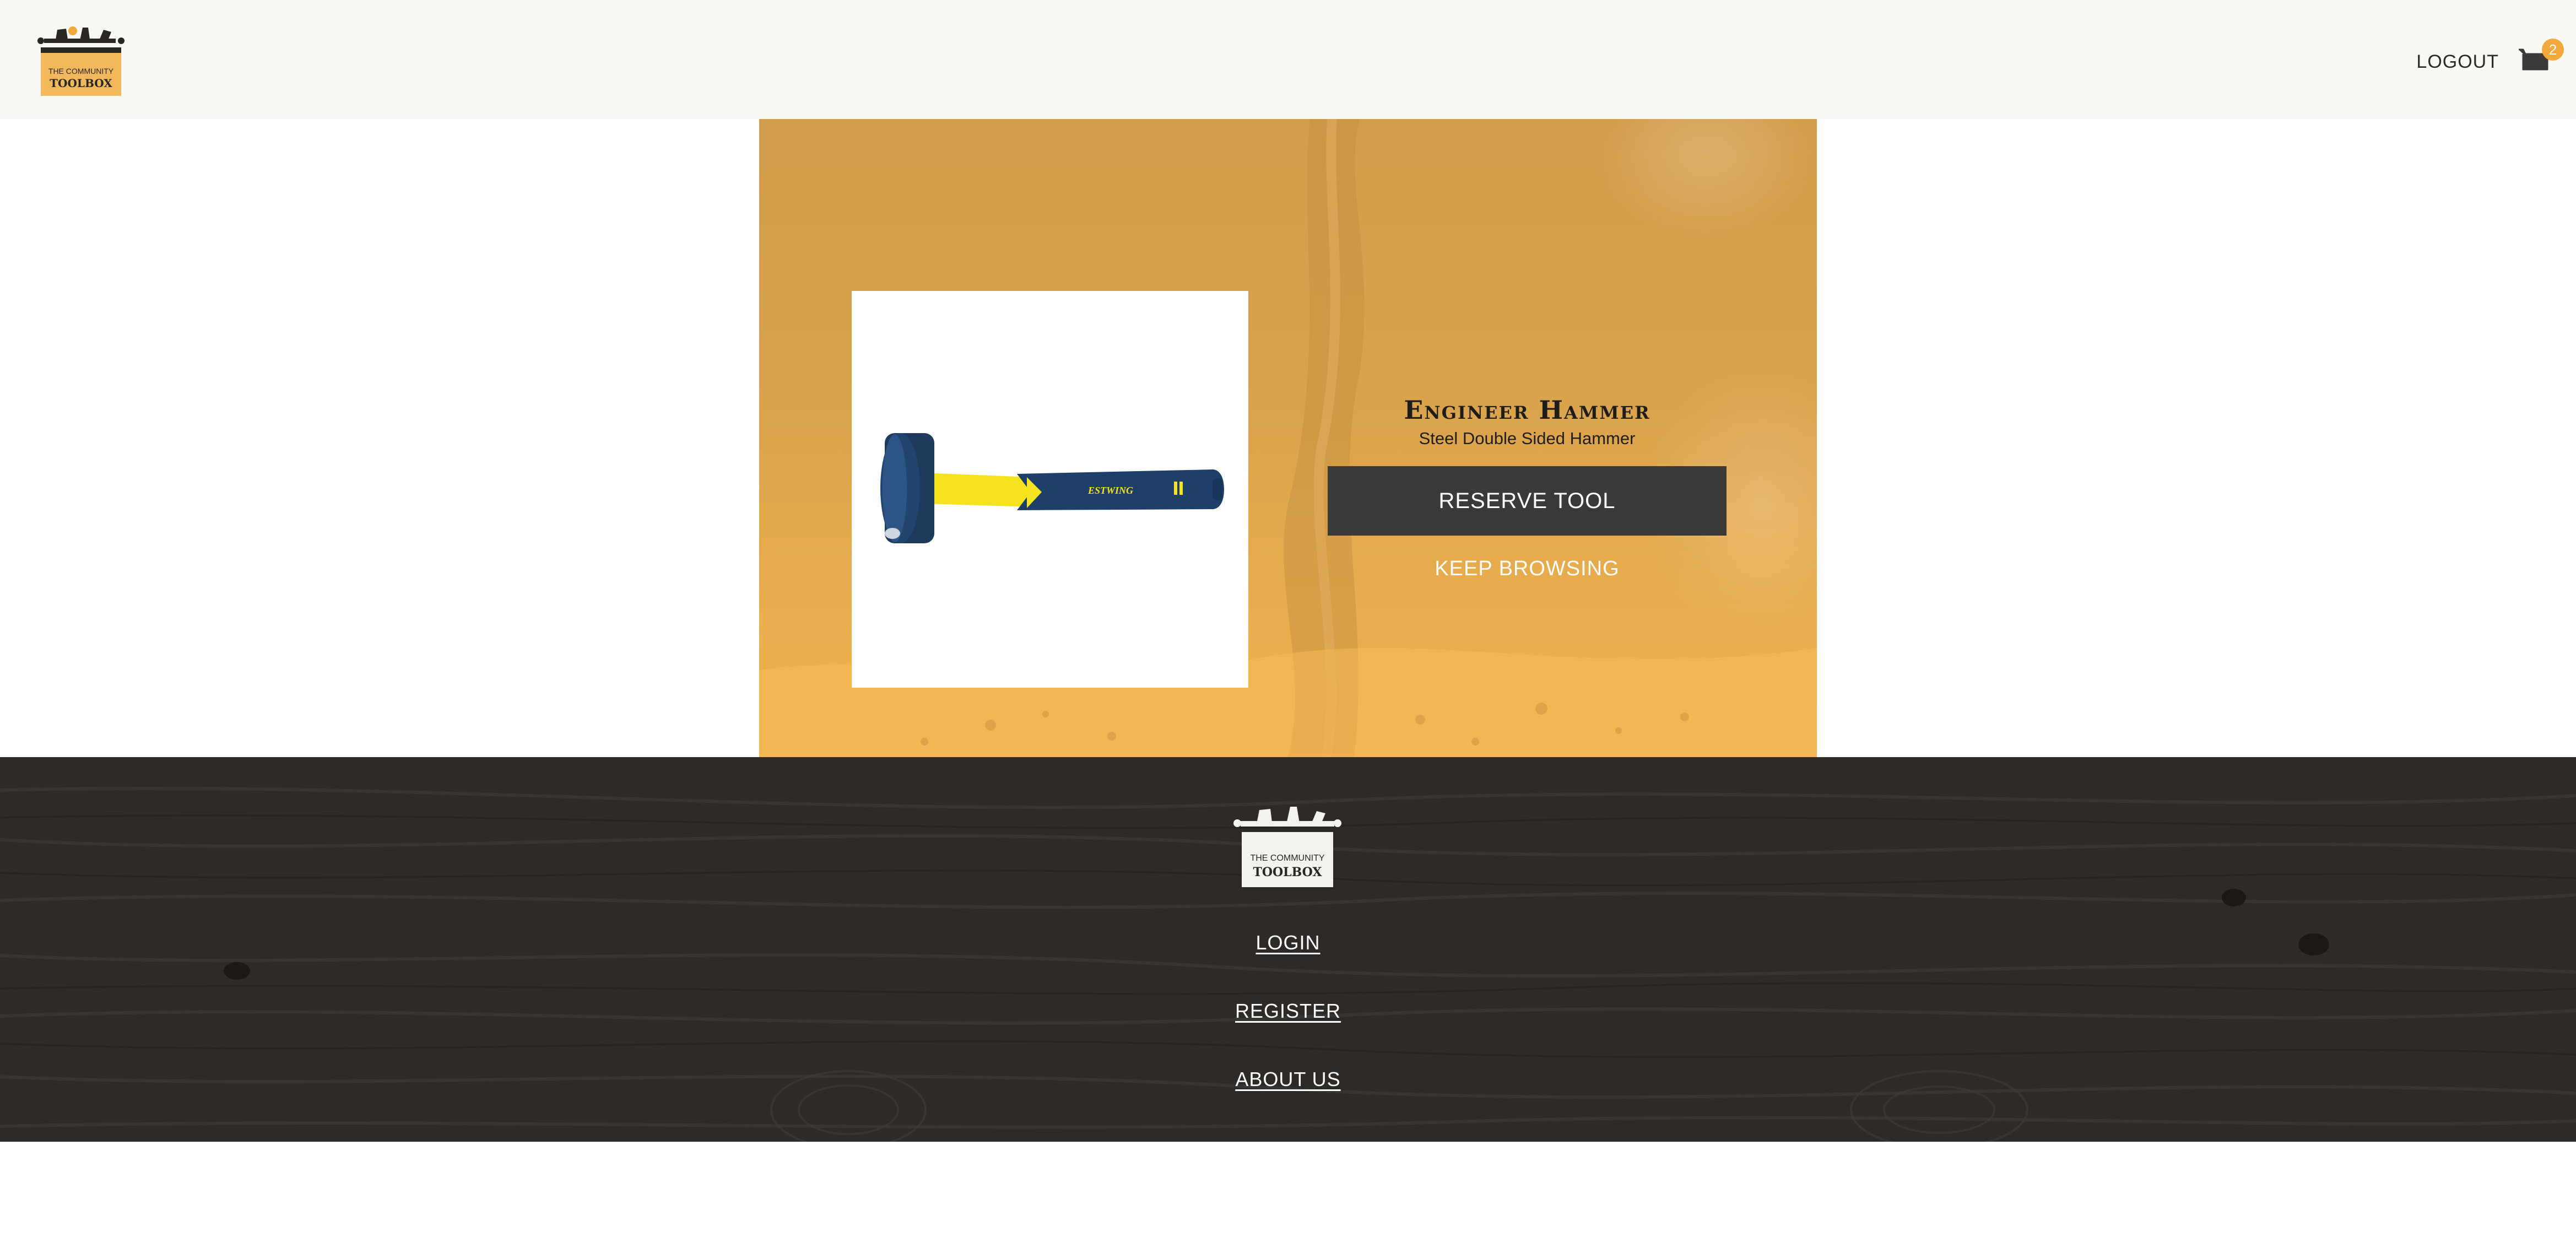  Describe the element at coordinates (81, 71) in the screenshot. I see `logo-text-line1: THE COMMUNITY` at that location.